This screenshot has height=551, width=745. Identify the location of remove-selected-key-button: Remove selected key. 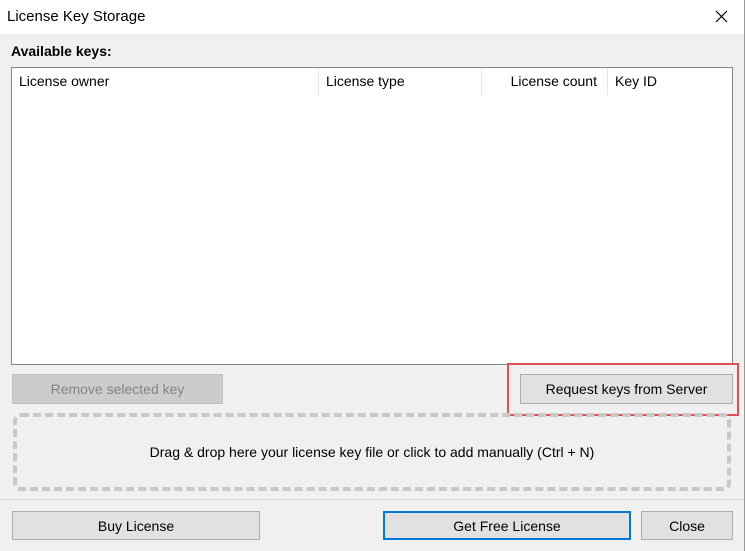
(117, 389).